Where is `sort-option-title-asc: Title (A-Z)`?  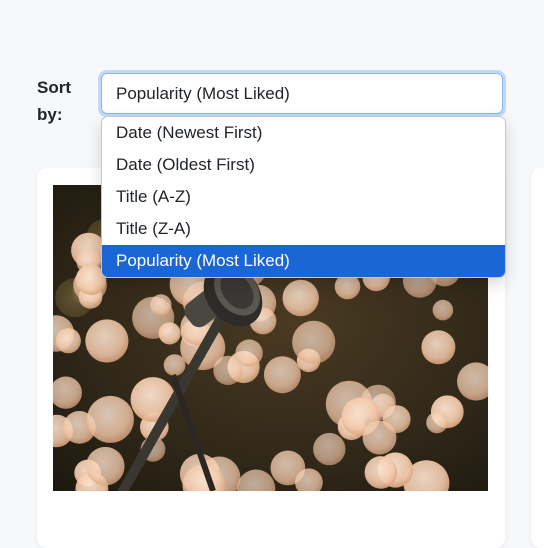
sort-option-title-asc: Title (A-Z) is located at coordinates (303, 197).